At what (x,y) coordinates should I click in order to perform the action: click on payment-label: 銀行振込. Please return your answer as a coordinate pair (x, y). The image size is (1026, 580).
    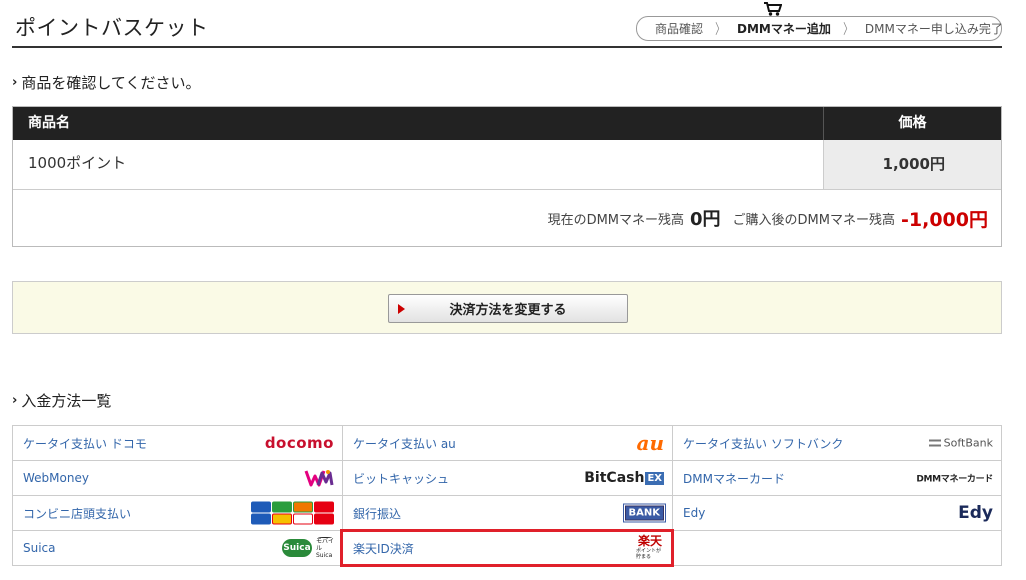
    Looking at the image, I should click on (377, 513).